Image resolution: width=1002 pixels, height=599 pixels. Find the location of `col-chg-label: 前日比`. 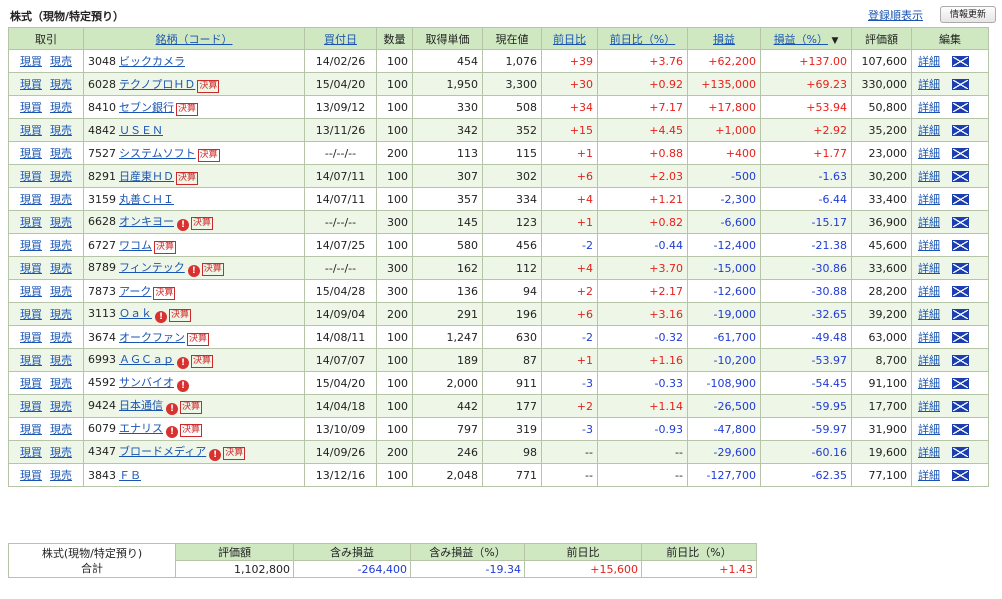

col-chg-label: 前日比 is located at coordinates (569, 39).